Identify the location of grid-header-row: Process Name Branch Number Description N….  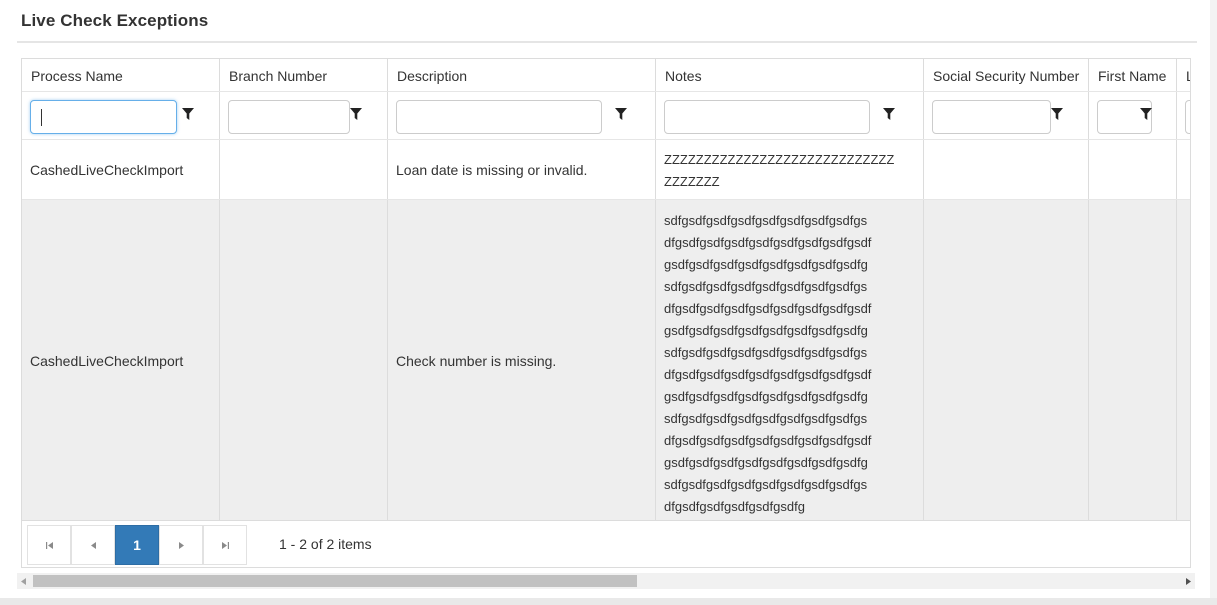
(606, 75).